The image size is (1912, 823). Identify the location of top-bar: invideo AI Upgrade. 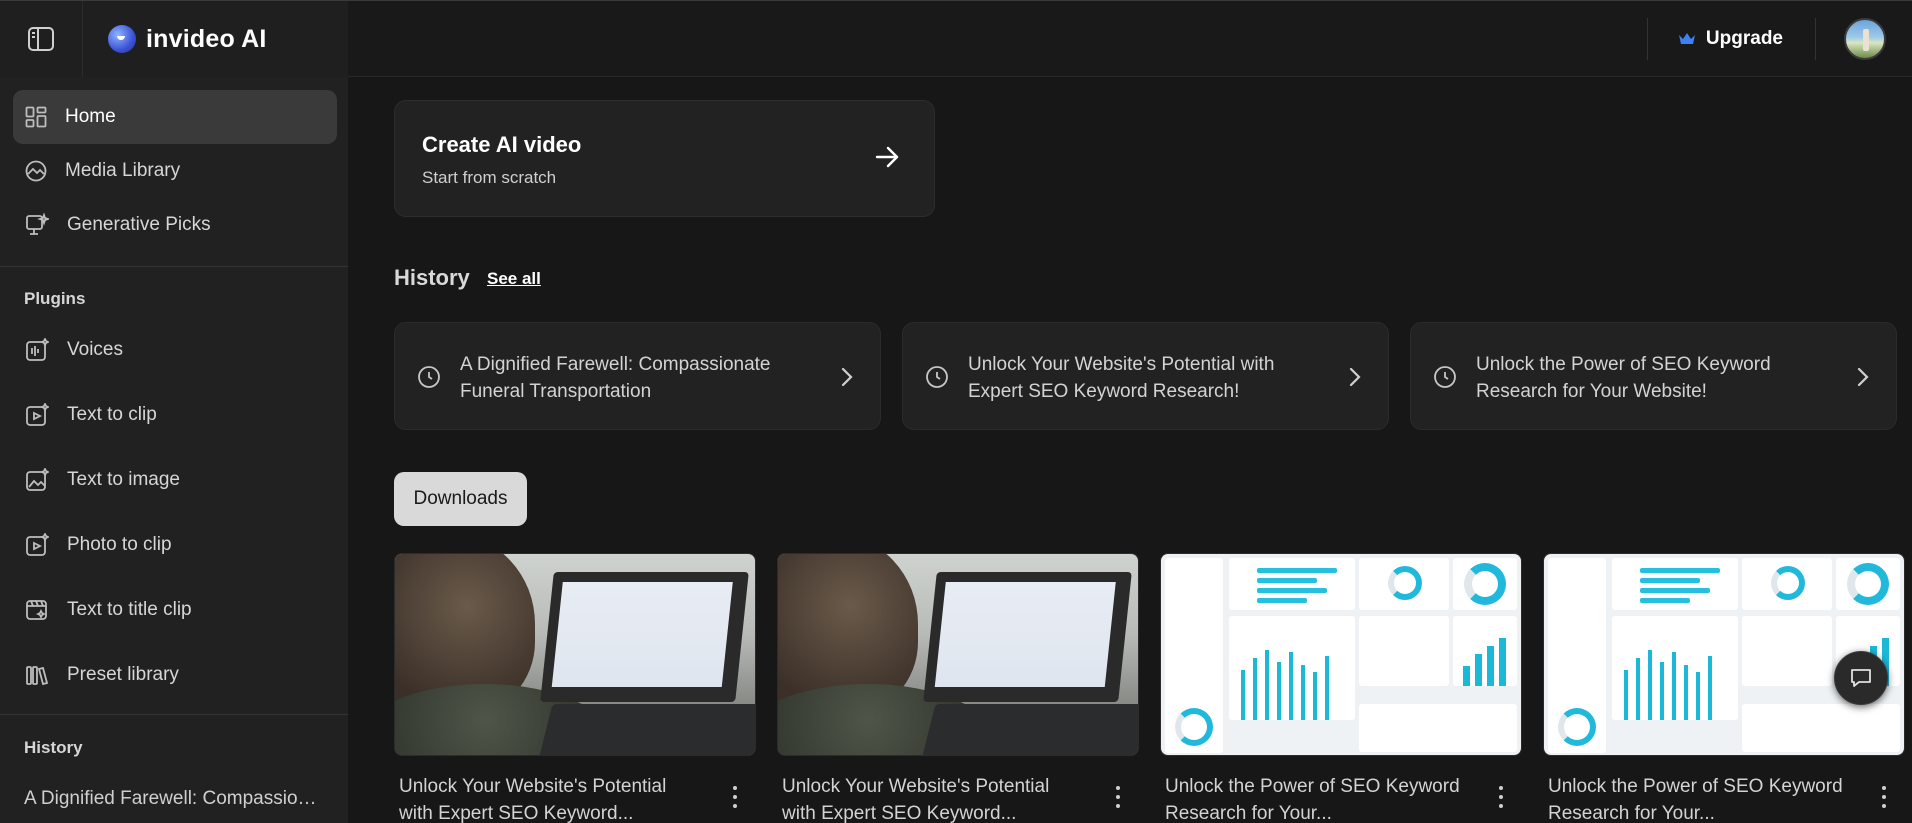
(956, 38).